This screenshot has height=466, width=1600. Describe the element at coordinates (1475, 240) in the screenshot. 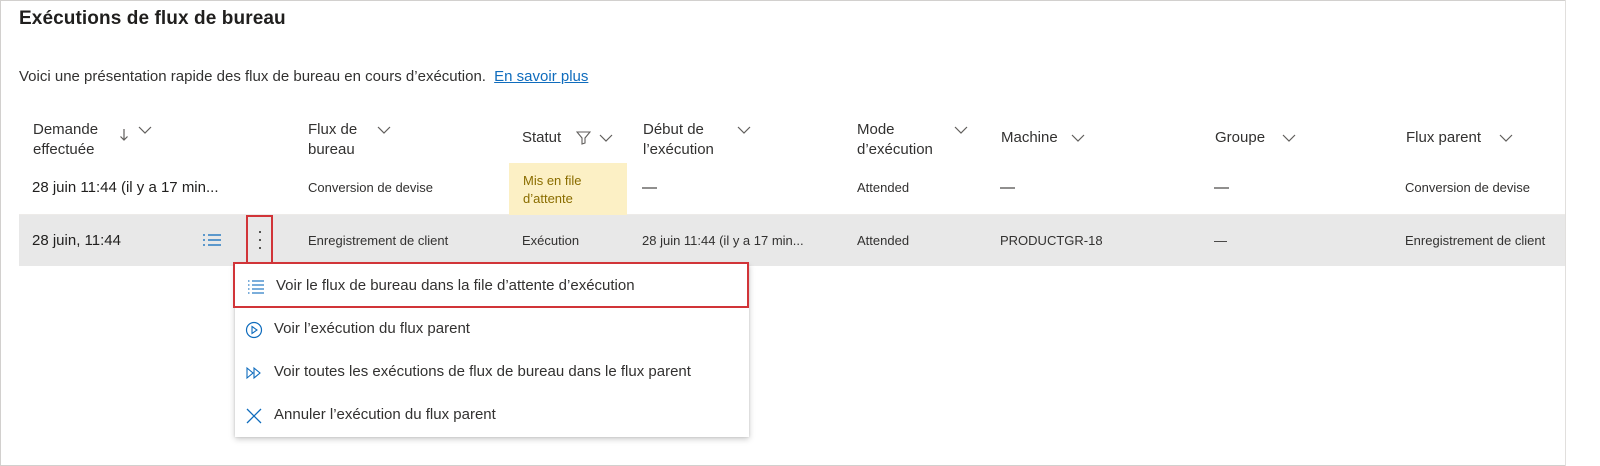

I see `cell-parent: Enregistrement de client` at that location.